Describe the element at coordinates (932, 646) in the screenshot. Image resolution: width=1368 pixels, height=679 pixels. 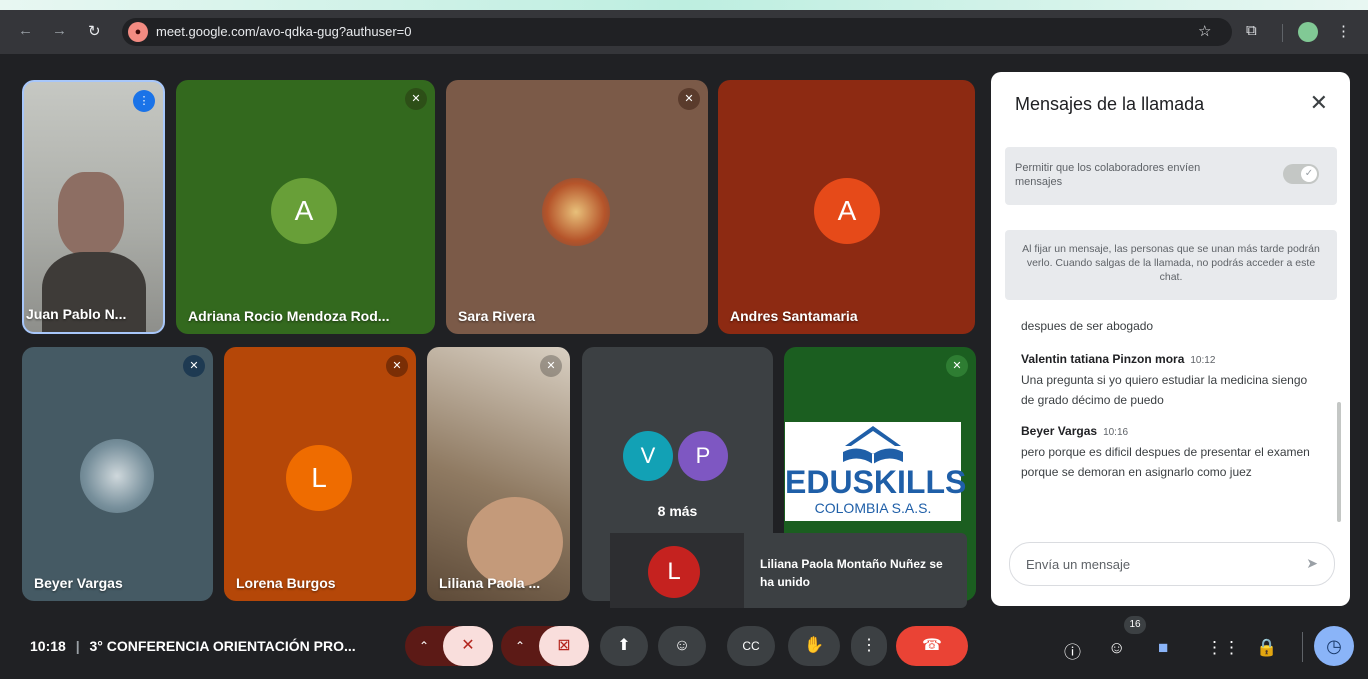
I see `leave-call-button: ☎` at that location.